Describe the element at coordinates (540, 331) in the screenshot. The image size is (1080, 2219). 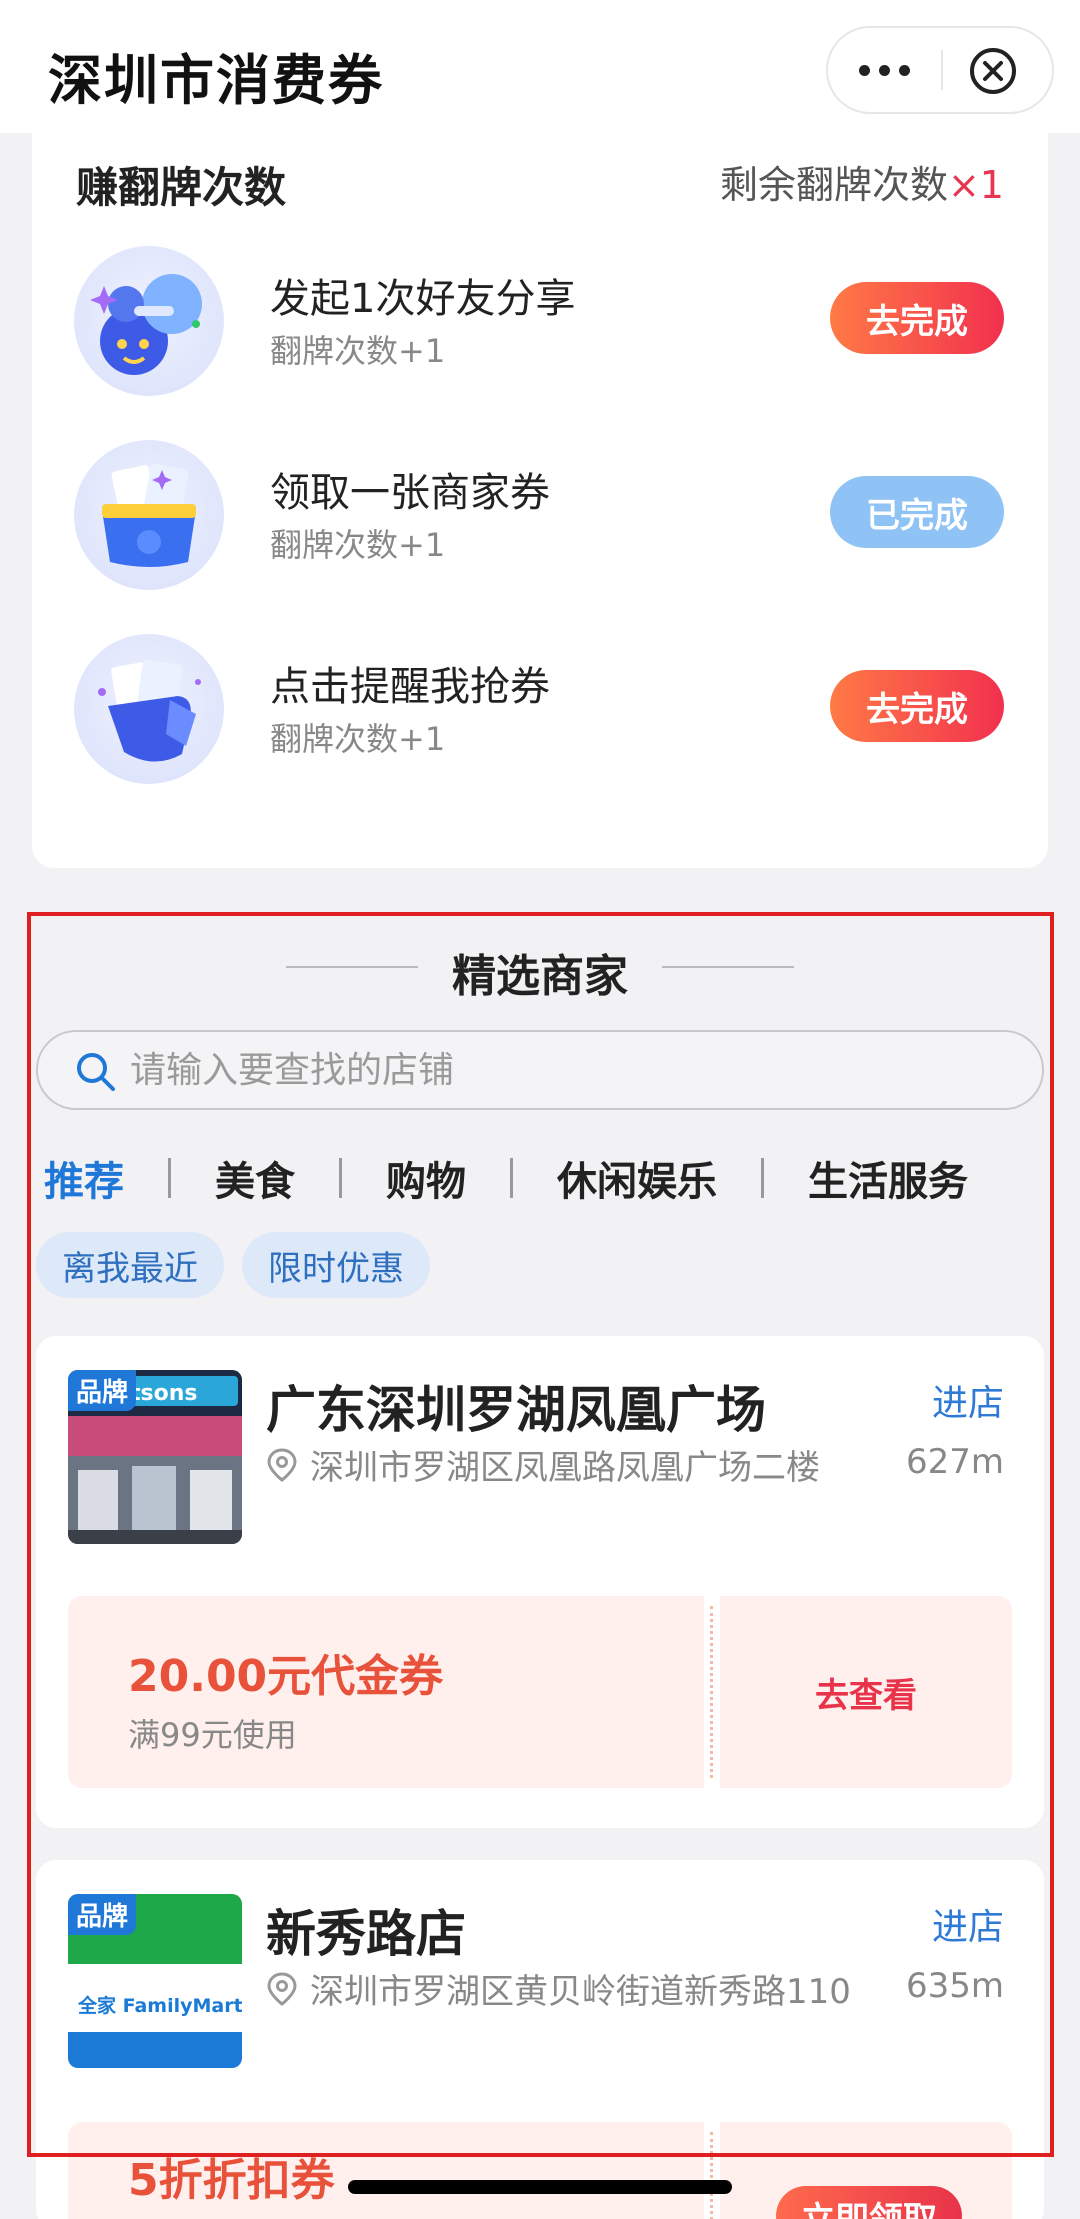
I see `task-row: 发起1次好友分享 翻牌次数+1 去完成` at that location.